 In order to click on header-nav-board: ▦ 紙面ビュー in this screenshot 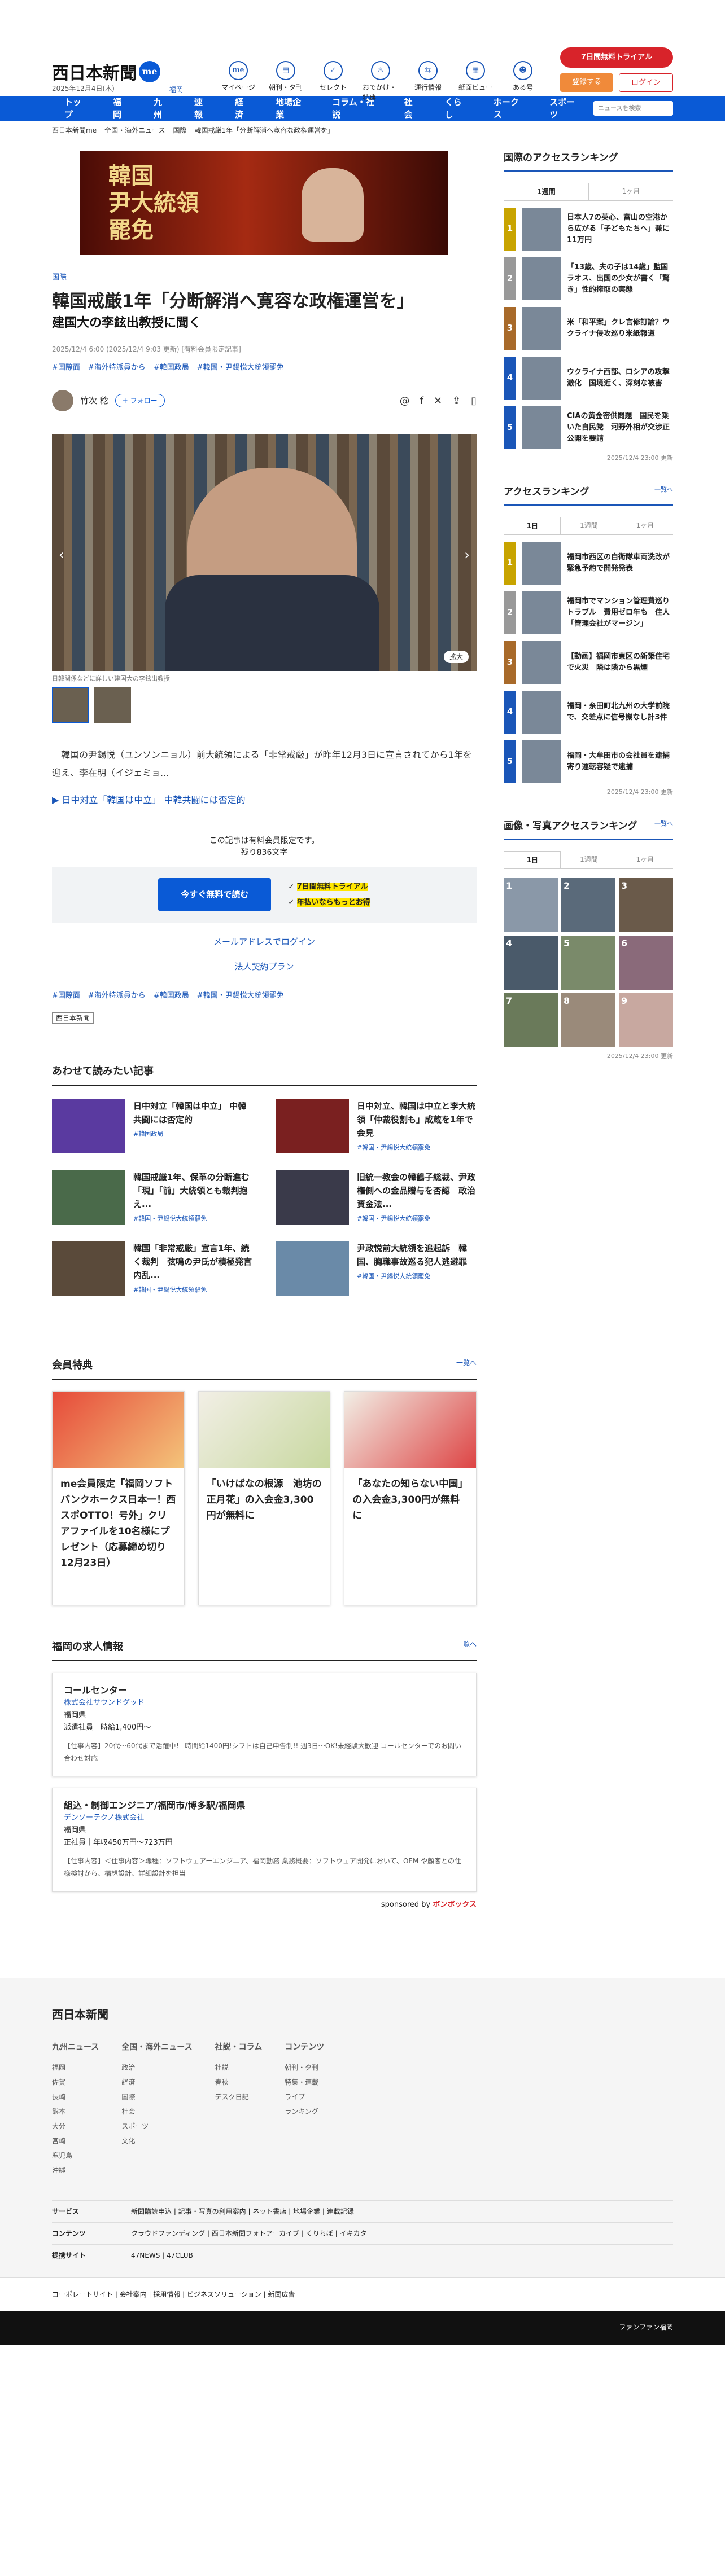, I will do `click(475, 82)`.